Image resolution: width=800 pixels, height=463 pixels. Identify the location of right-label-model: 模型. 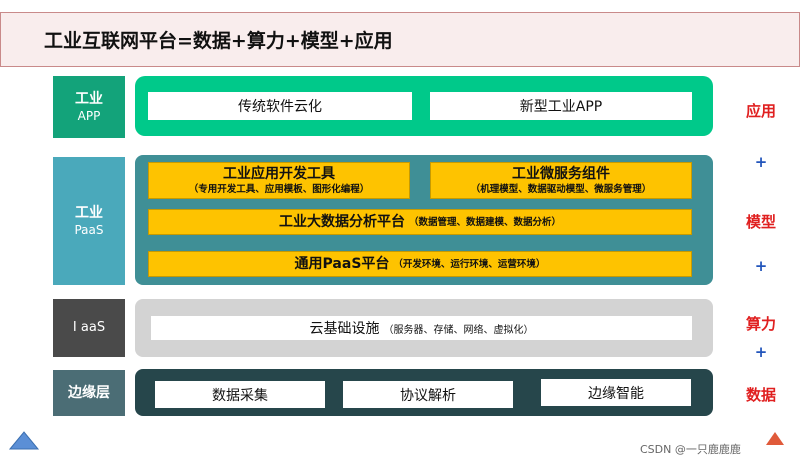
(760, 222).